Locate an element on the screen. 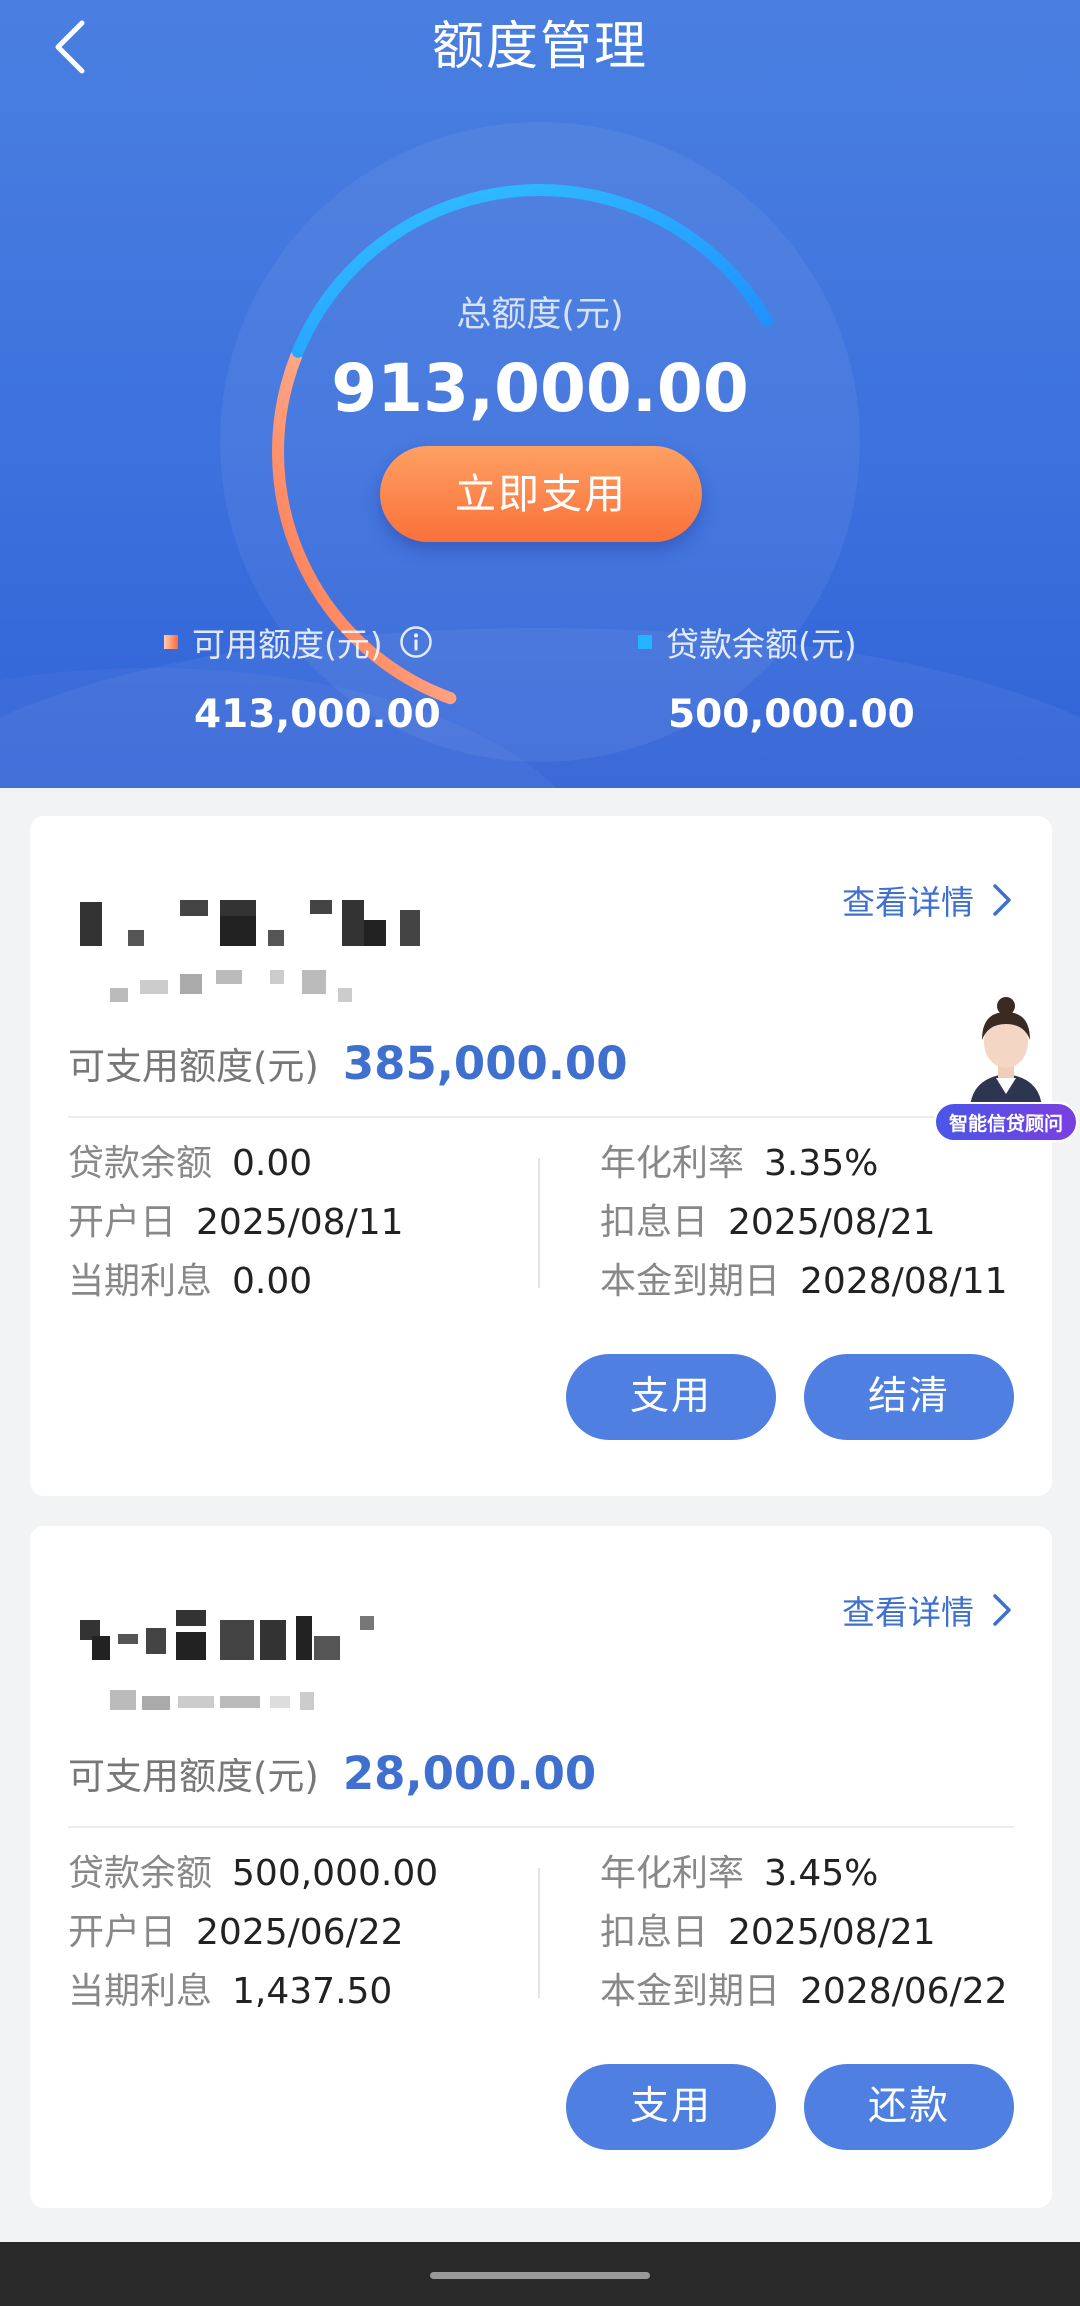  maturity-date-row: 本金到期日 2028/06/22 is located at coordinates (804, 1991).